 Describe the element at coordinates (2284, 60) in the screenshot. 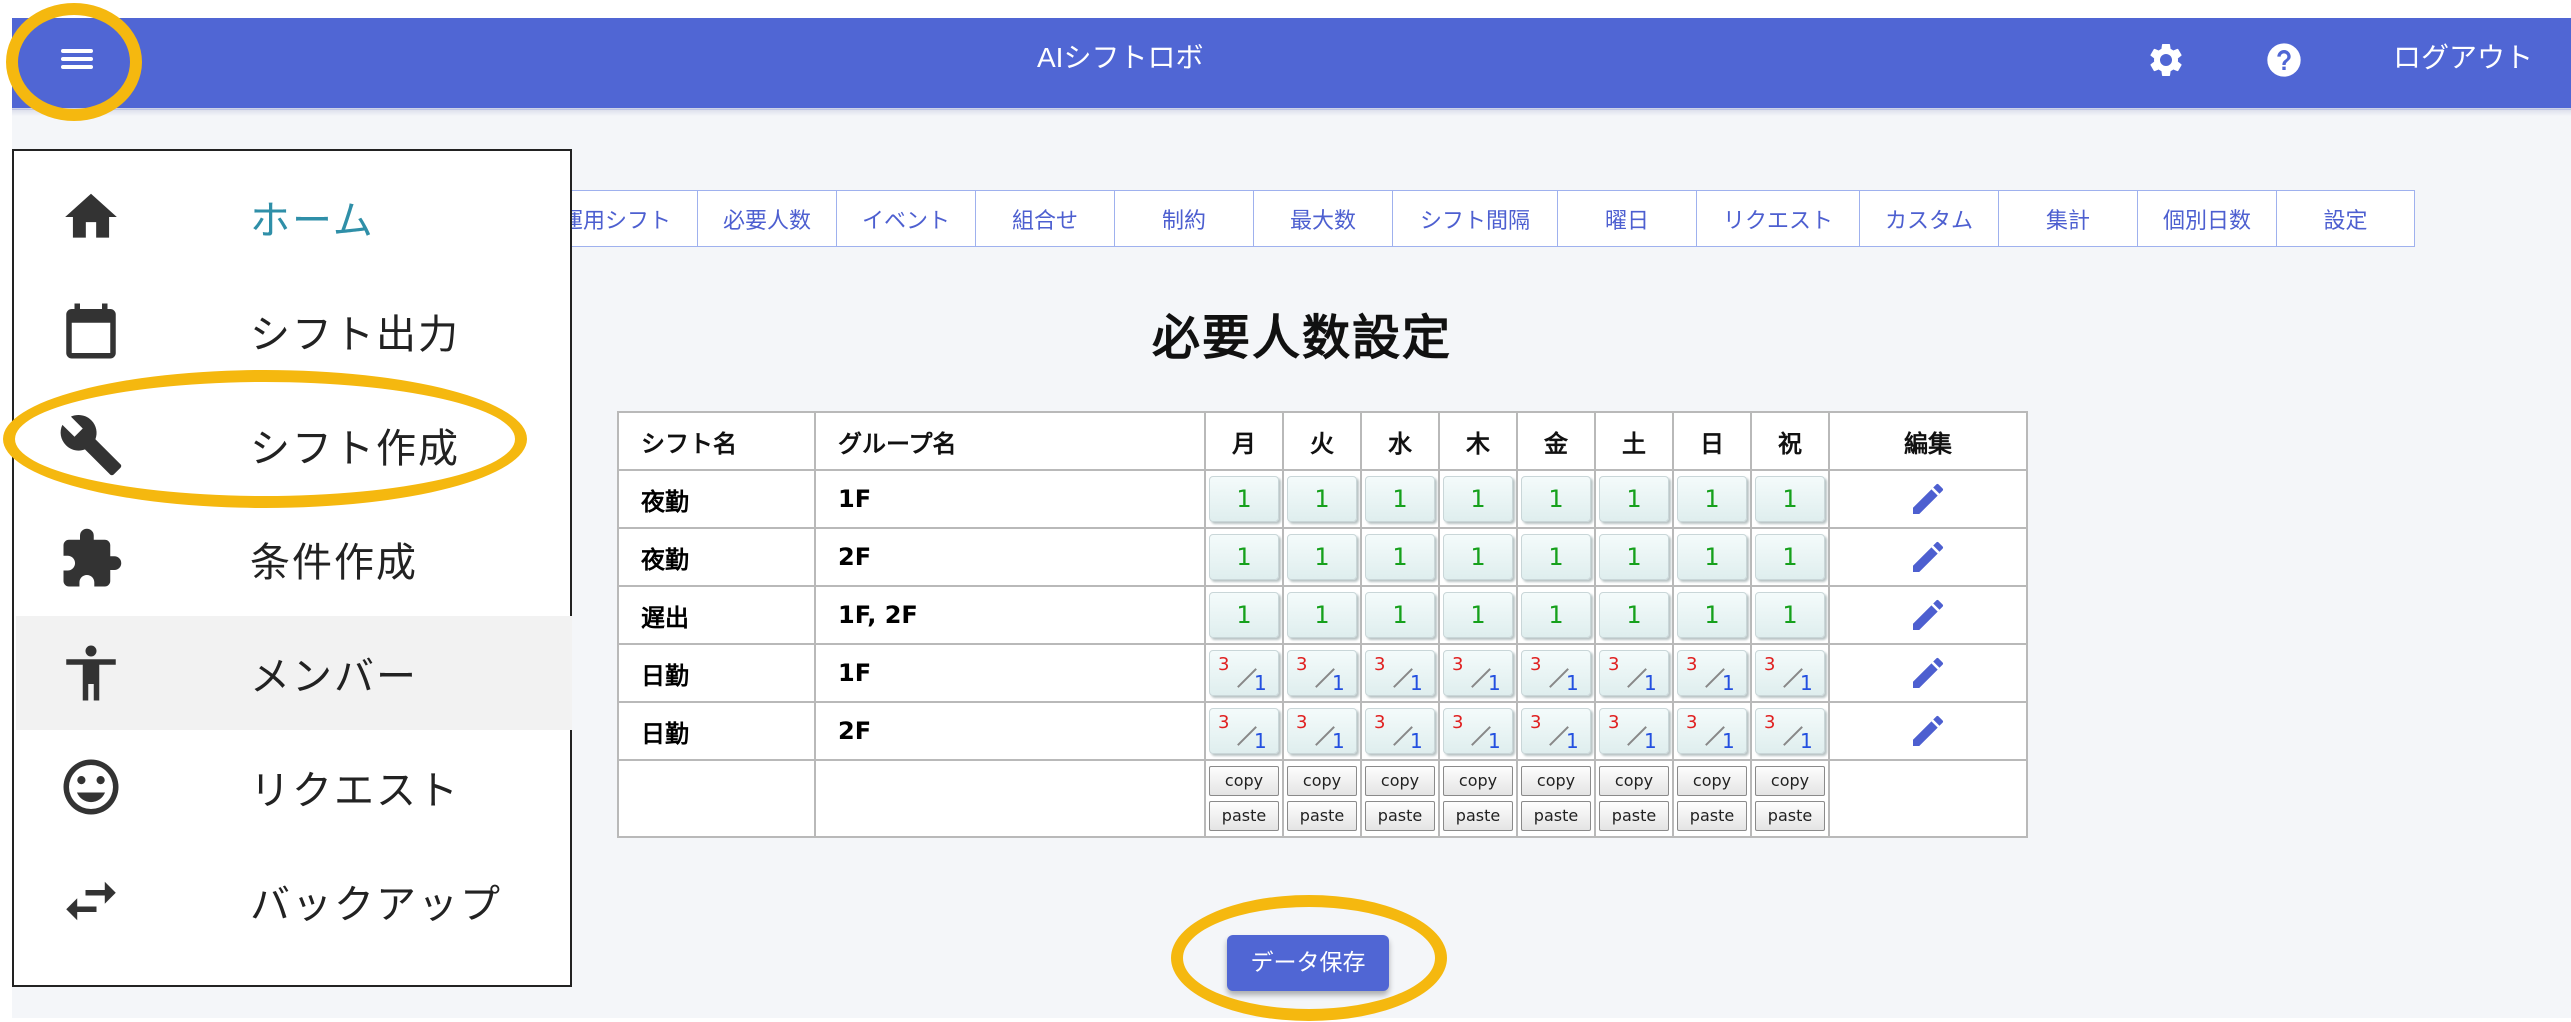

I see `help-icon` at that location.